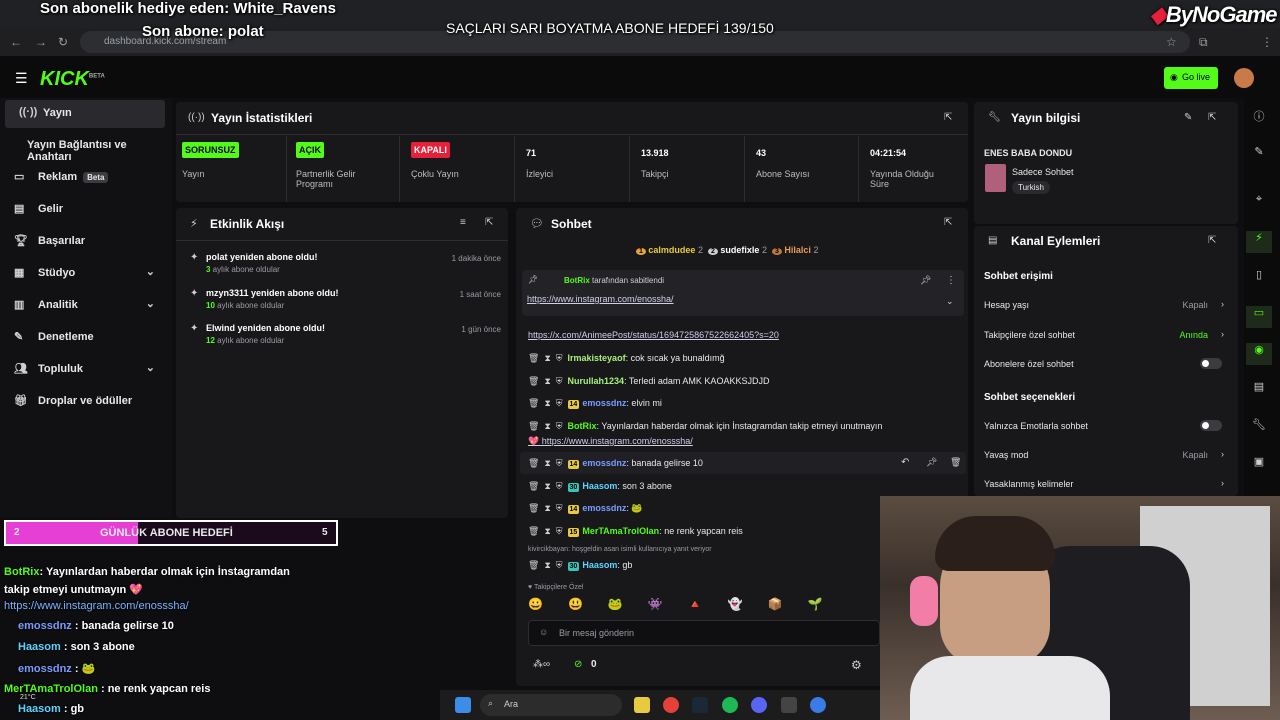  Describe the element at coordinates (610, 441) in the screenshot. I see `chat-link: 💖 https://www.instagram.com/enosssha/` at that location.